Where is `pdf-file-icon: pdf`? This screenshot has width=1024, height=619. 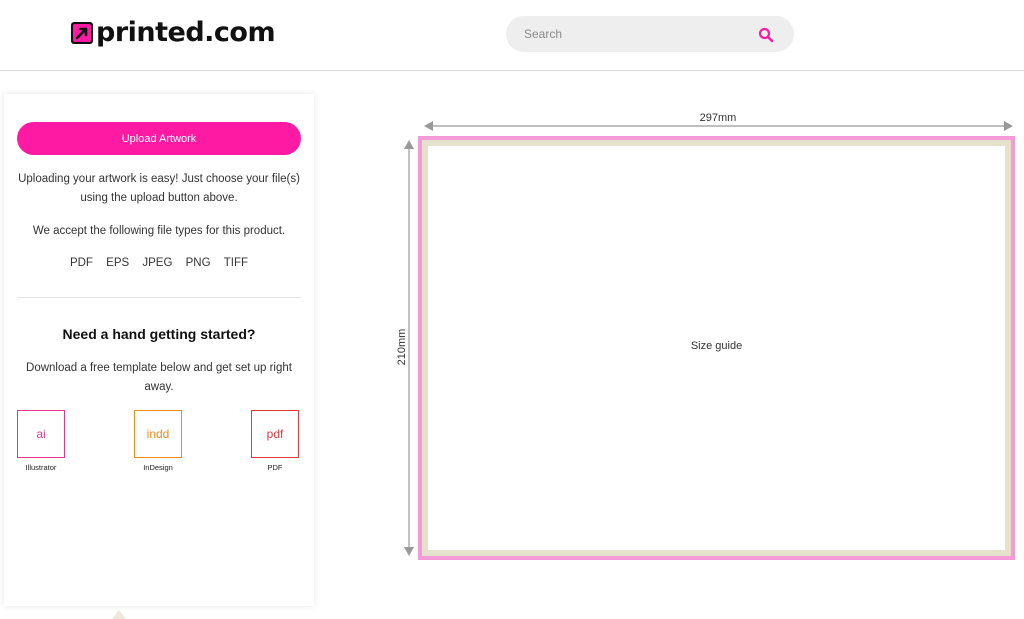 pdf-file-icon: pdf is located at coordinates (275, 434).